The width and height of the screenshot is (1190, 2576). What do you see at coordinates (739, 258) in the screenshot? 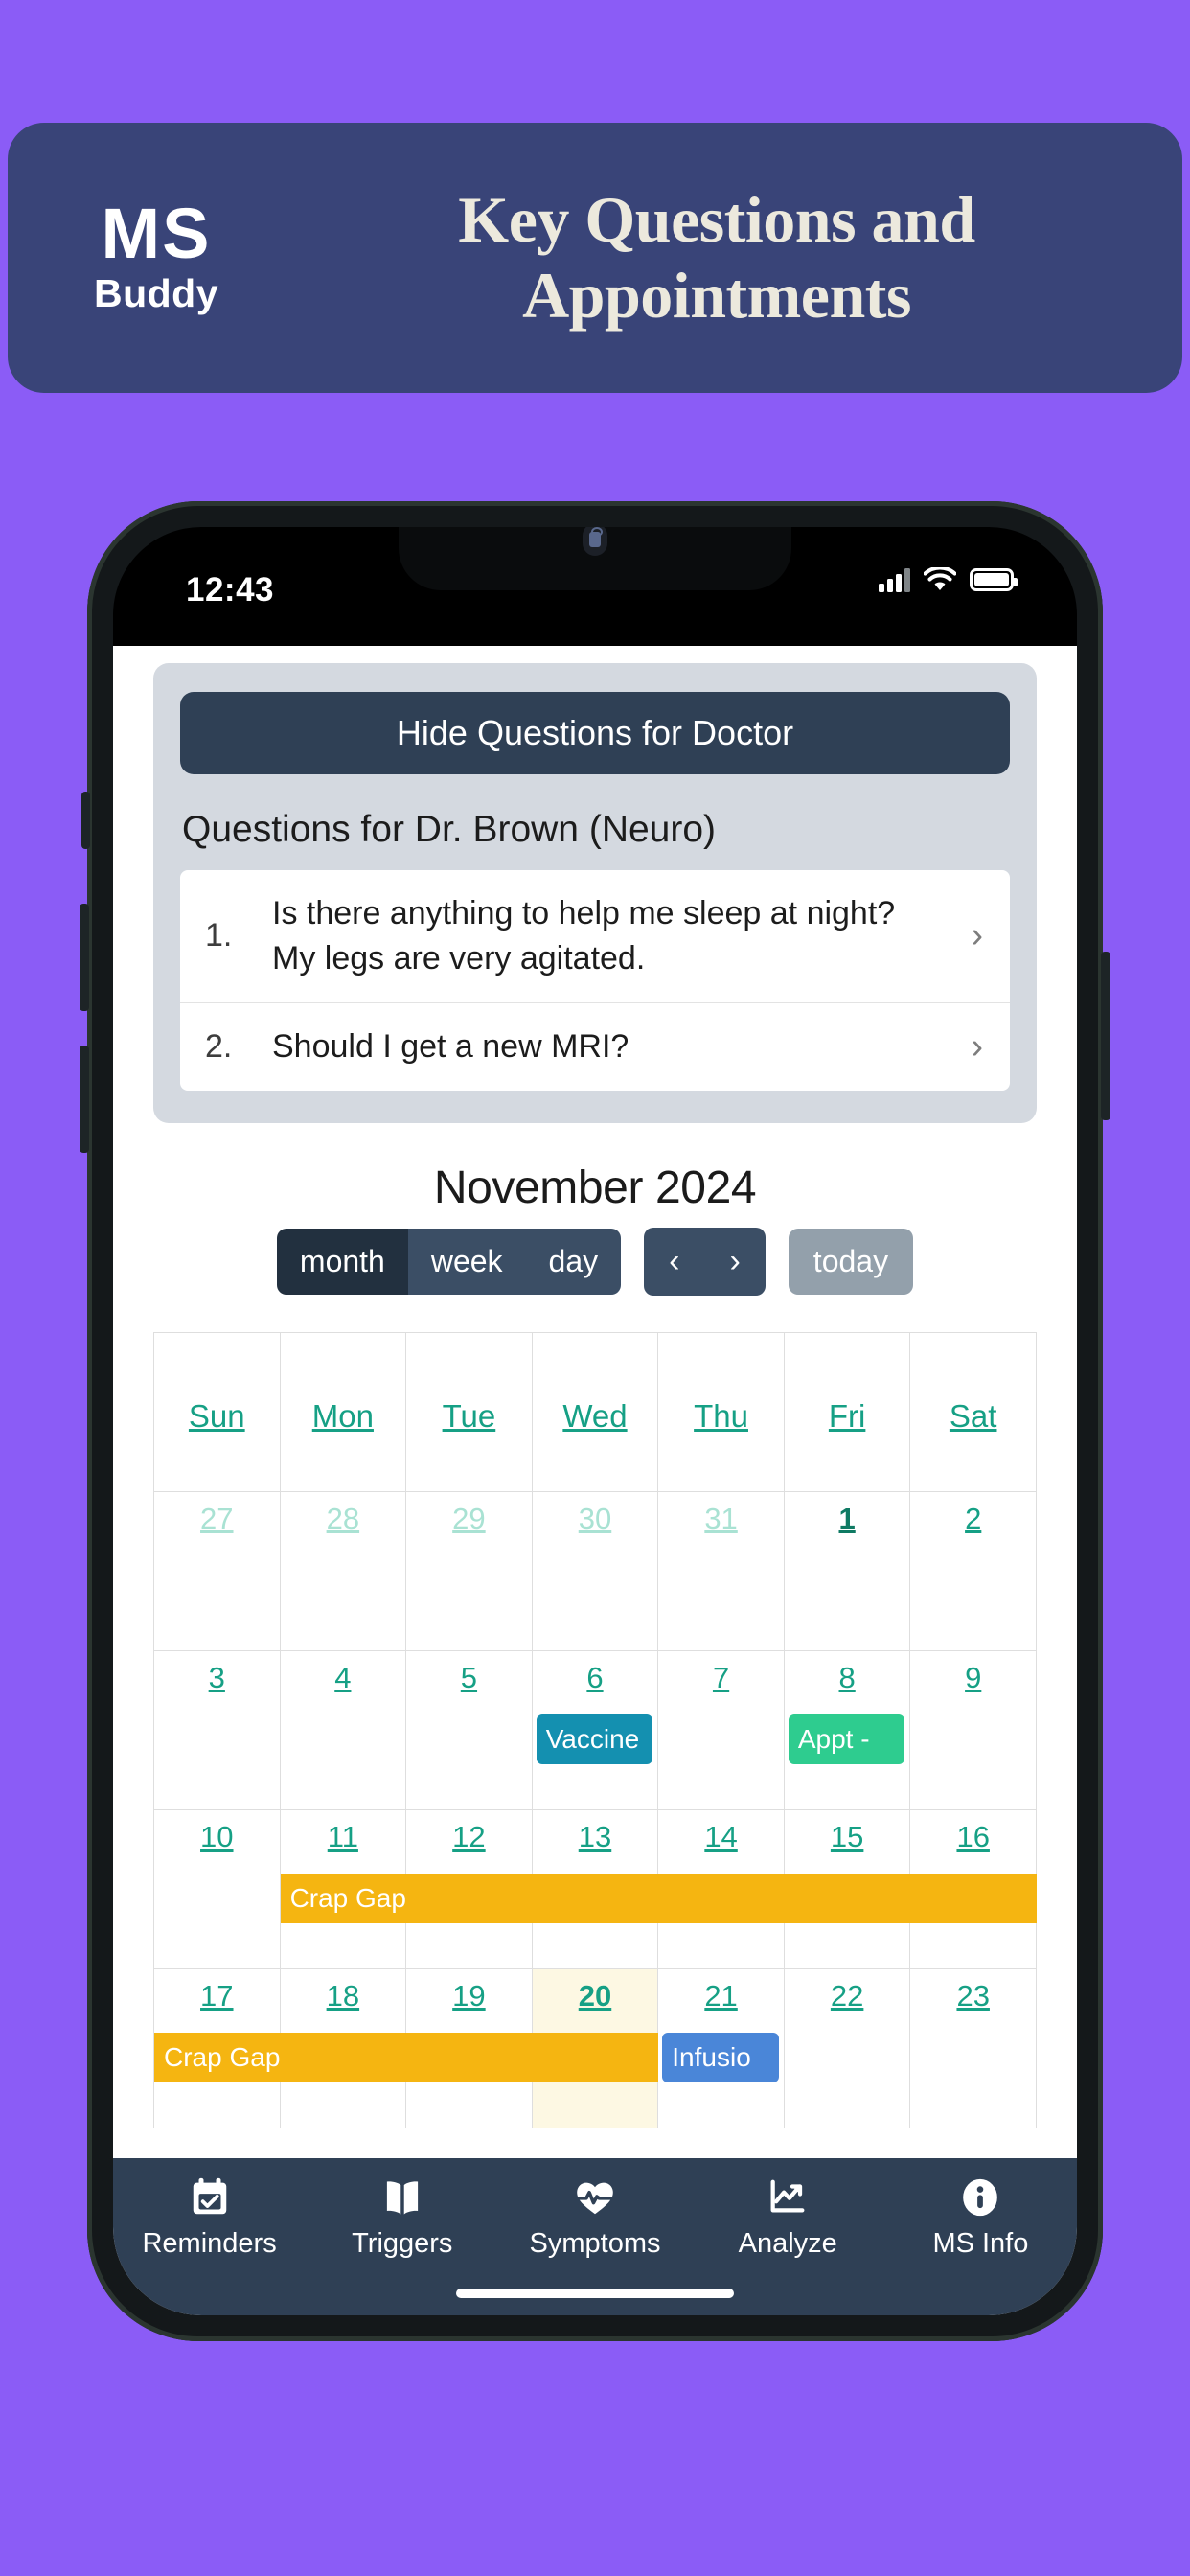
I see `banner-title: Key Questions and Appointments` at bounding box center [739, 258].